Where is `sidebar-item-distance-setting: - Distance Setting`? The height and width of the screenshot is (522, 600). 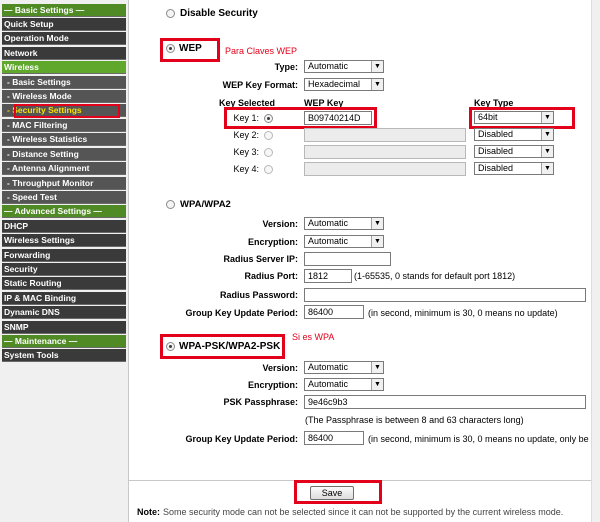 sidebar-item-distance-setting: - Distance Setting is located at coordinates (64, 154).